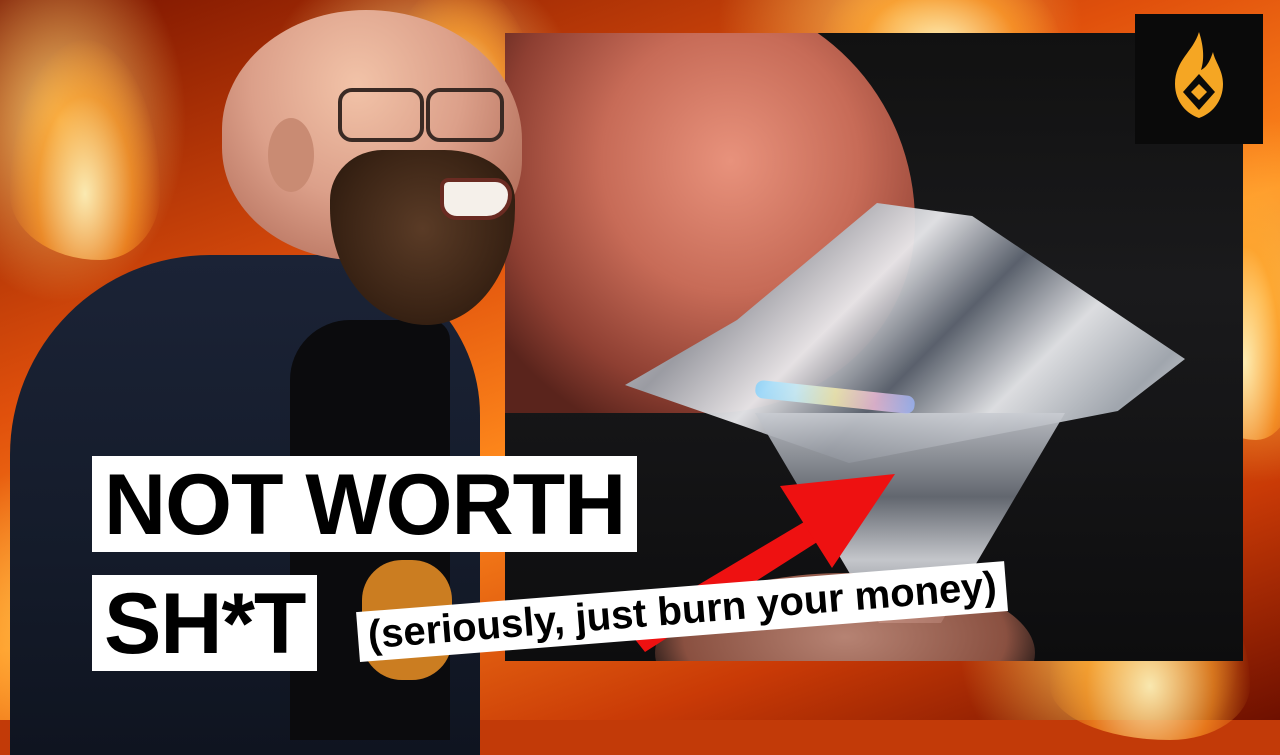 The height and width of the screenshot is (755, 1280). What do you see at coordinates (1199, 75) in the screenshot?
I see `flame-logo-icon` at bounding box center [1199, 75].